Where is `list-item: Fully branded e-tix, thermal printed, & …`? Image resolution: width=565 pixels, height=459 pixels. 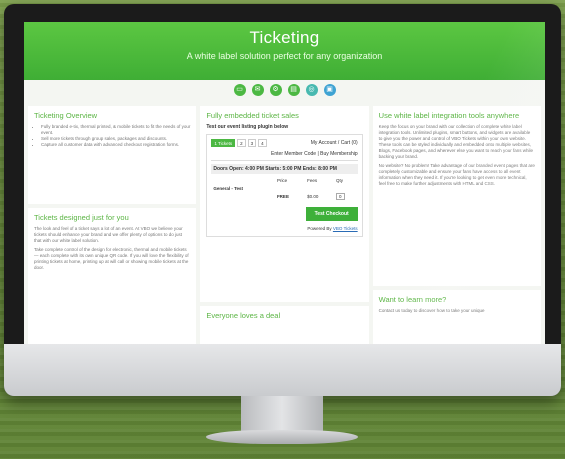 list-item: Fully branded e-tix, thermal printed, & … is located at coordinates (115, 130).